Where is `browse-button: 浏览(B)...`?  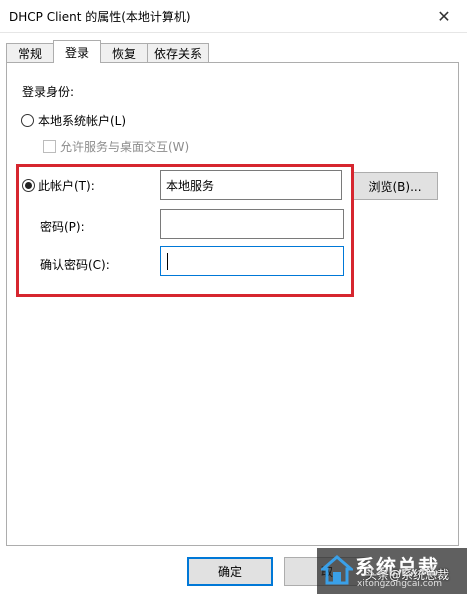 browse-button: 浏览(B)... is located at coordinates (395, 186).